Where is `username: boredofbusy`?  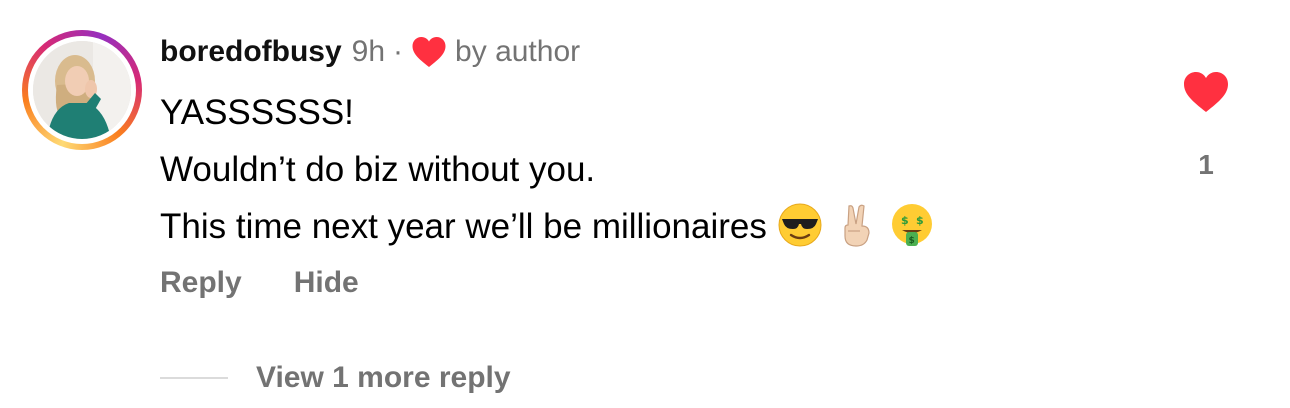 username: boredofbusy is located at coordinates (251, 52).